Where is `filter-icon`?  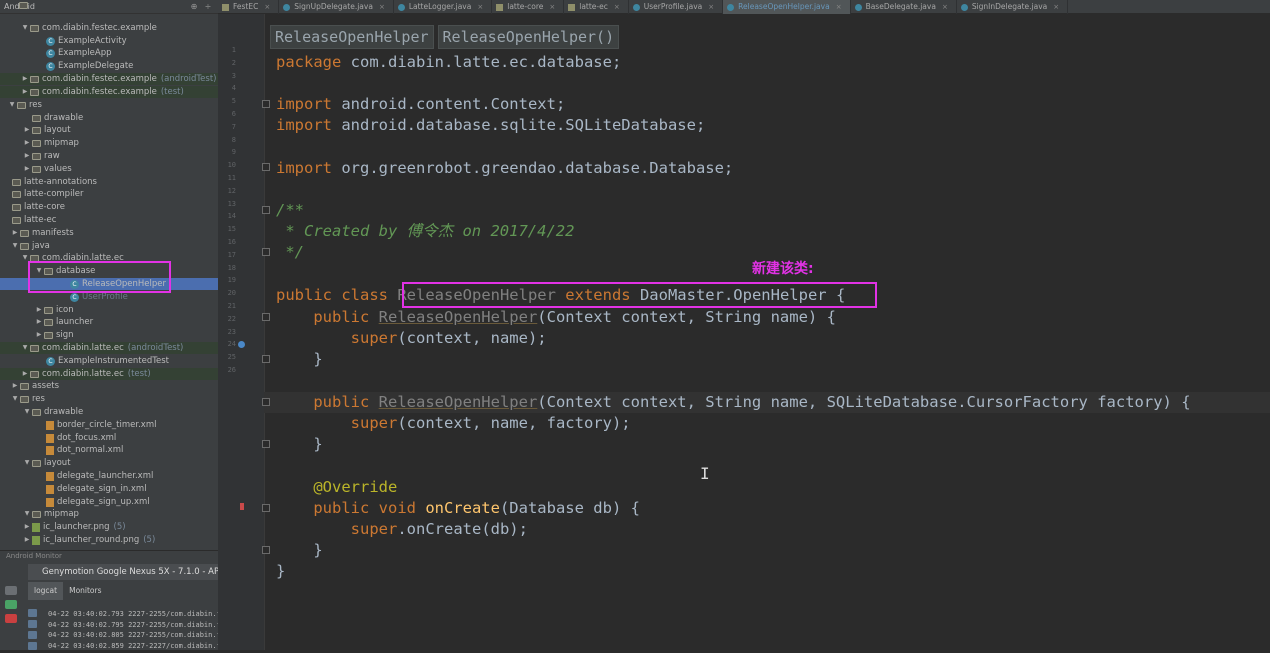 filter-icon is located at coordinates (32, 635).